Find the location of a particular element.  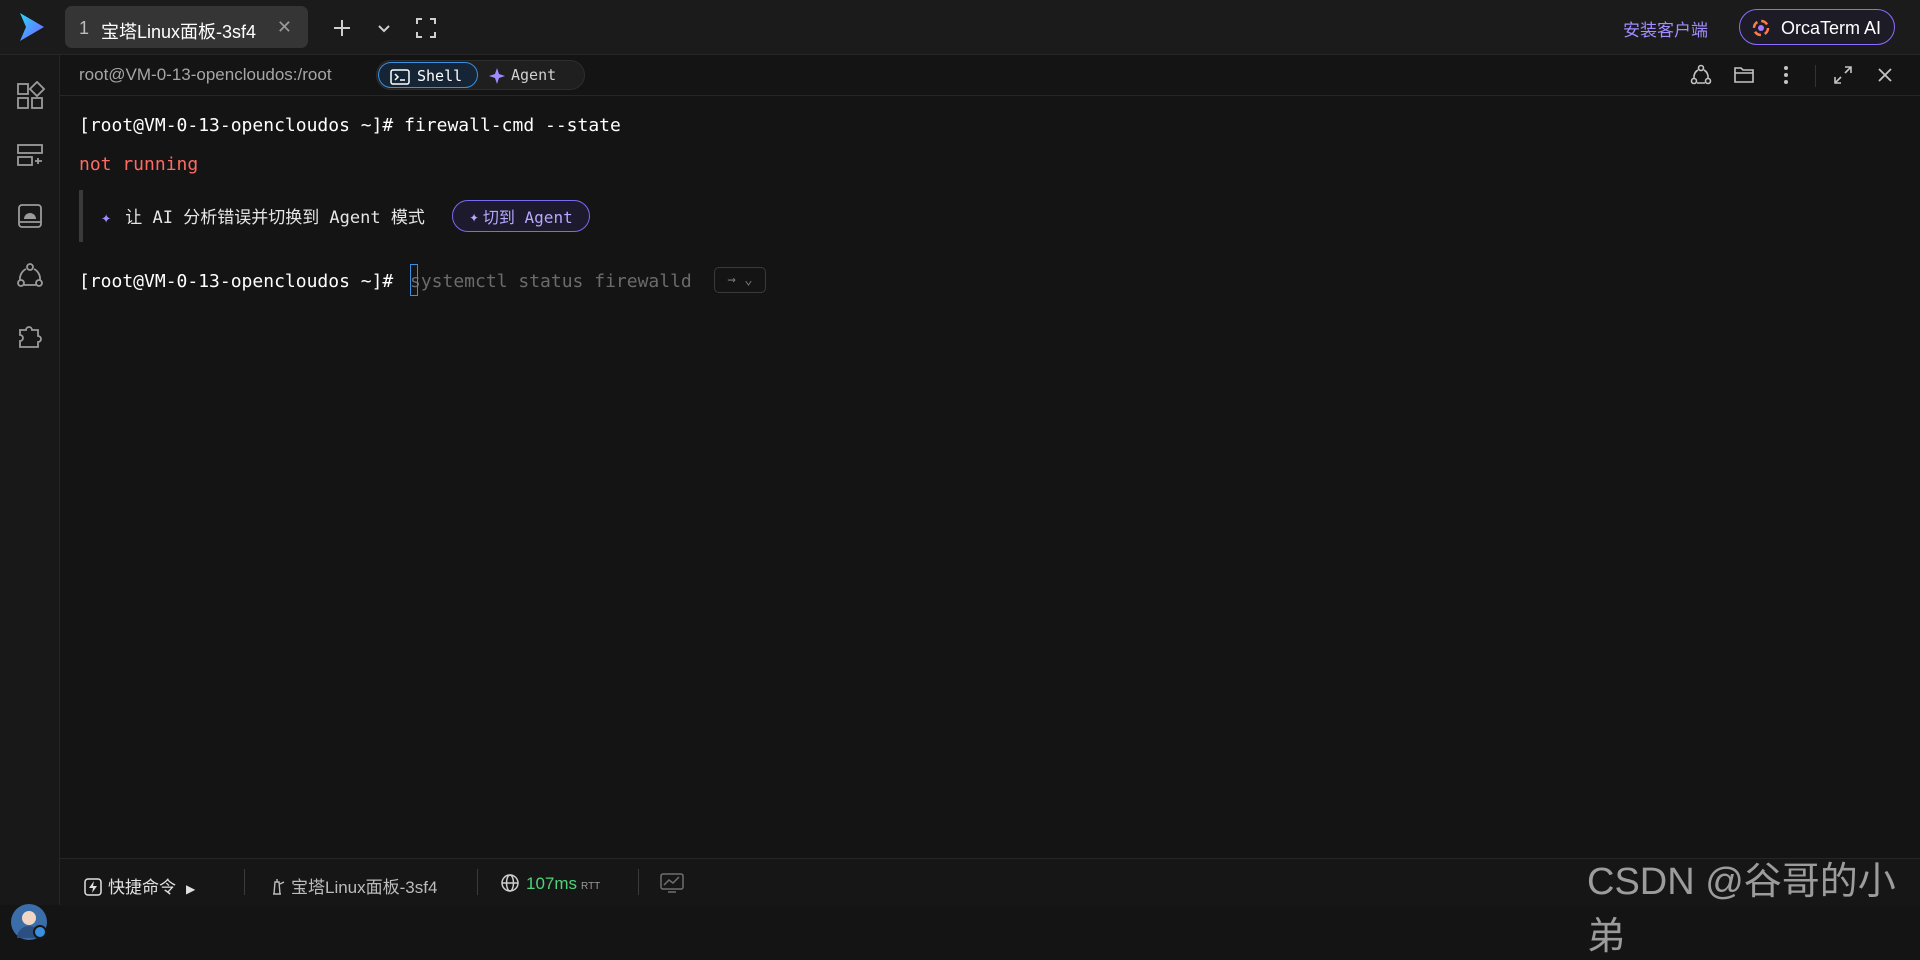

tab-list-dropdown-button is located at coordinates (384, 28).